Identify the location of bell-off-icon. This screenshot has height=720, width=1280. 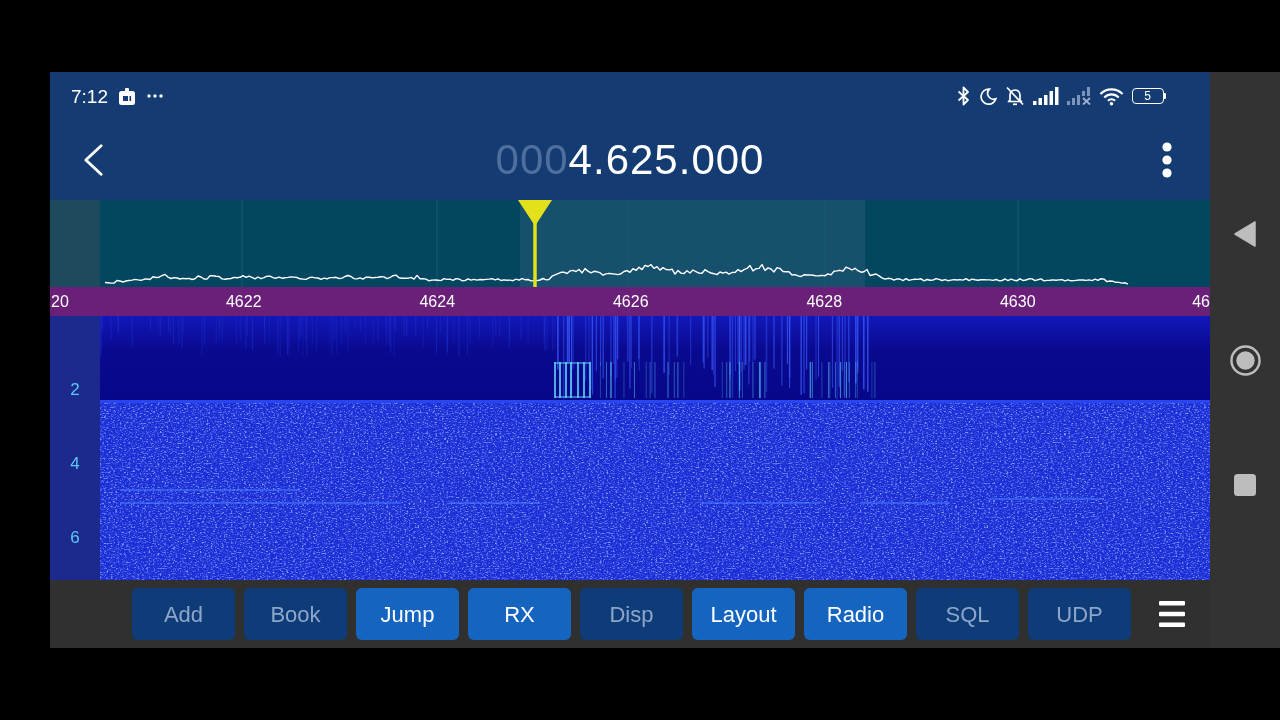
(1014, 96).